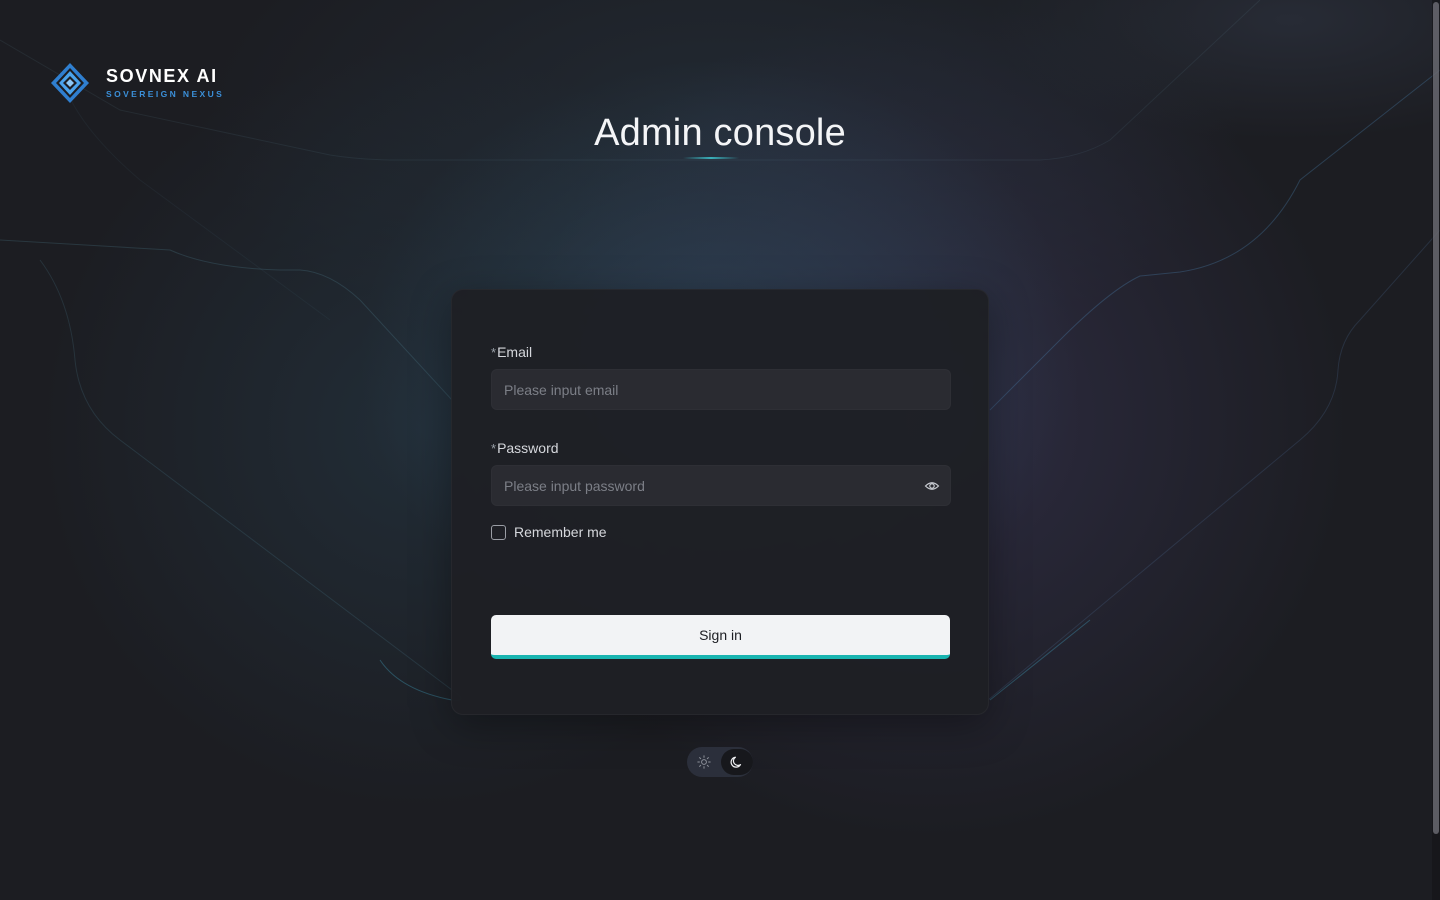  What do you see at coordinates (720, 637) in the screenshot?
I see `sign-in-button: Sign in` at bounding box center [720, 637].